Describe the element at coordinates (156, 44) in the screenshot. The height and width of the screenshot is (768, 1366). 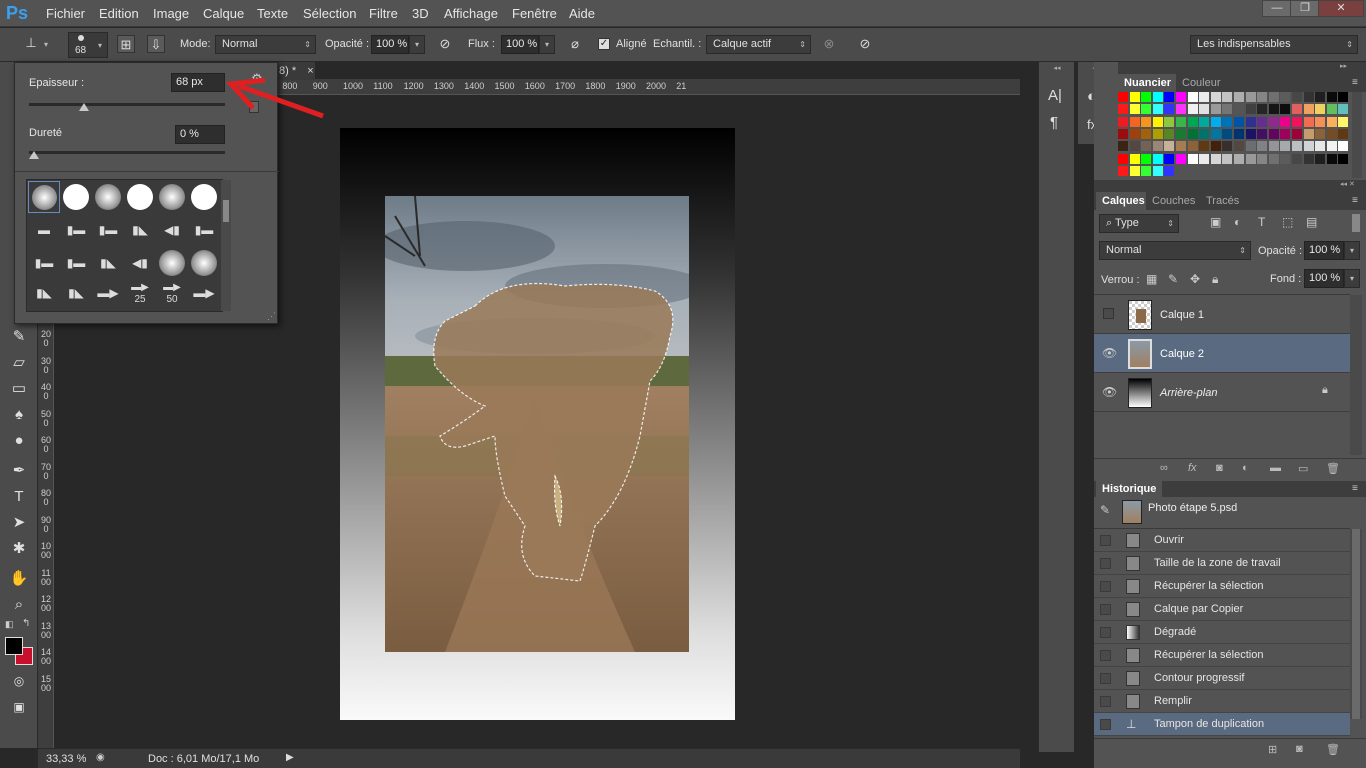
I see `clone-source-panel-icon: ⇩` at that location.